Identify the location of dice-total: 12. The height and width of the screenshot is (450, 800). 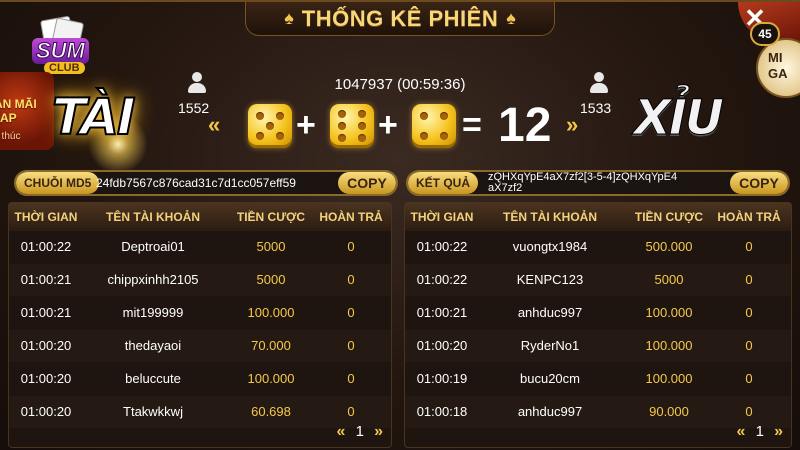
(525, 125).